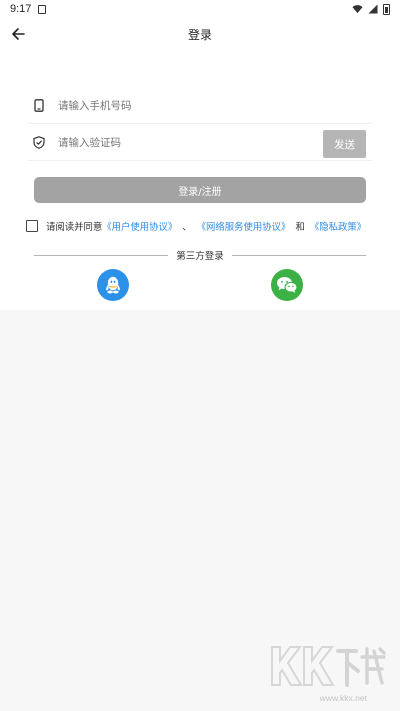 The width and height of the screenshot is (400, 711). Describe the element at coordinates (74, 227) in the screenshot. I see `agreement-prefix: 请阅读并同意` at that location.